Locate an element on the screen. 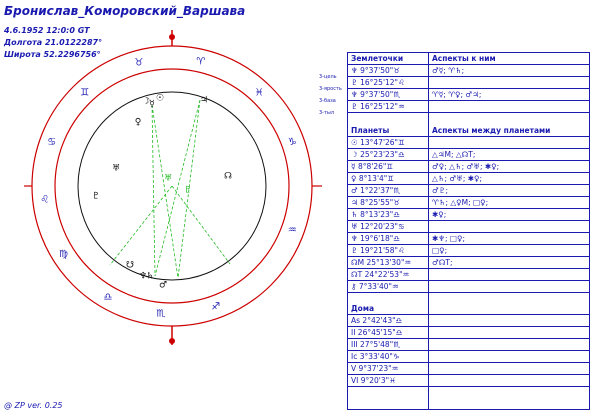  zodiac-sign-icon: ♍ is located at coordinates (63, 254).